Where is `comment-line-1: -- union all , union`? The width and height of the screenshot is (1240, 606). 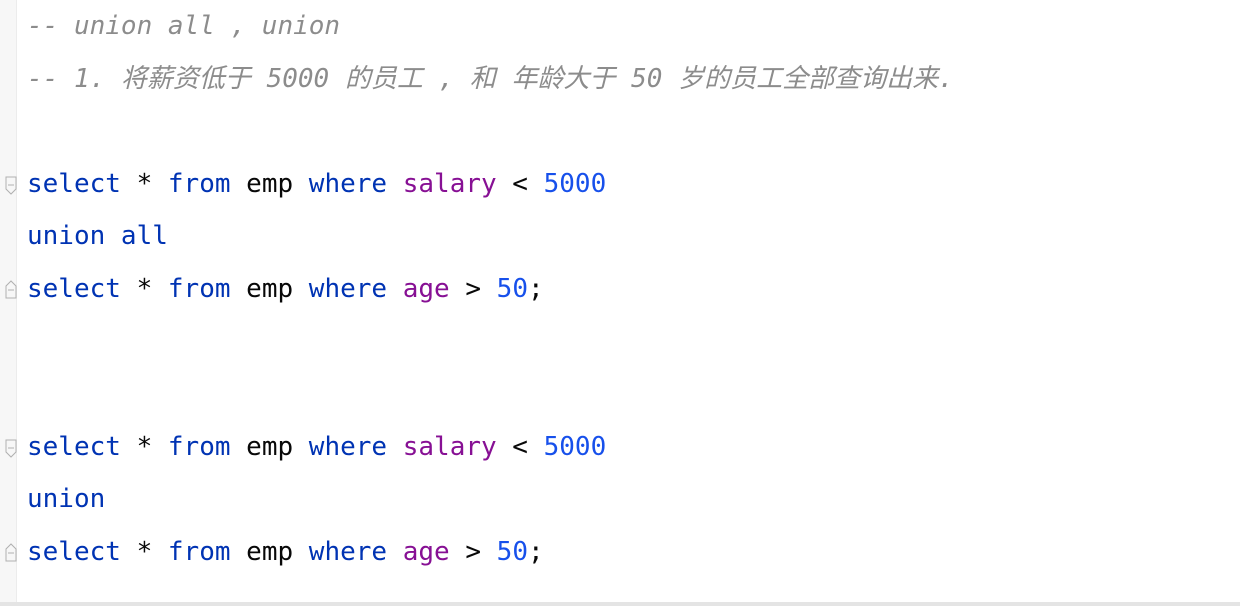 comment-line-1: -- union all , union is located at coordinates (183, 26).